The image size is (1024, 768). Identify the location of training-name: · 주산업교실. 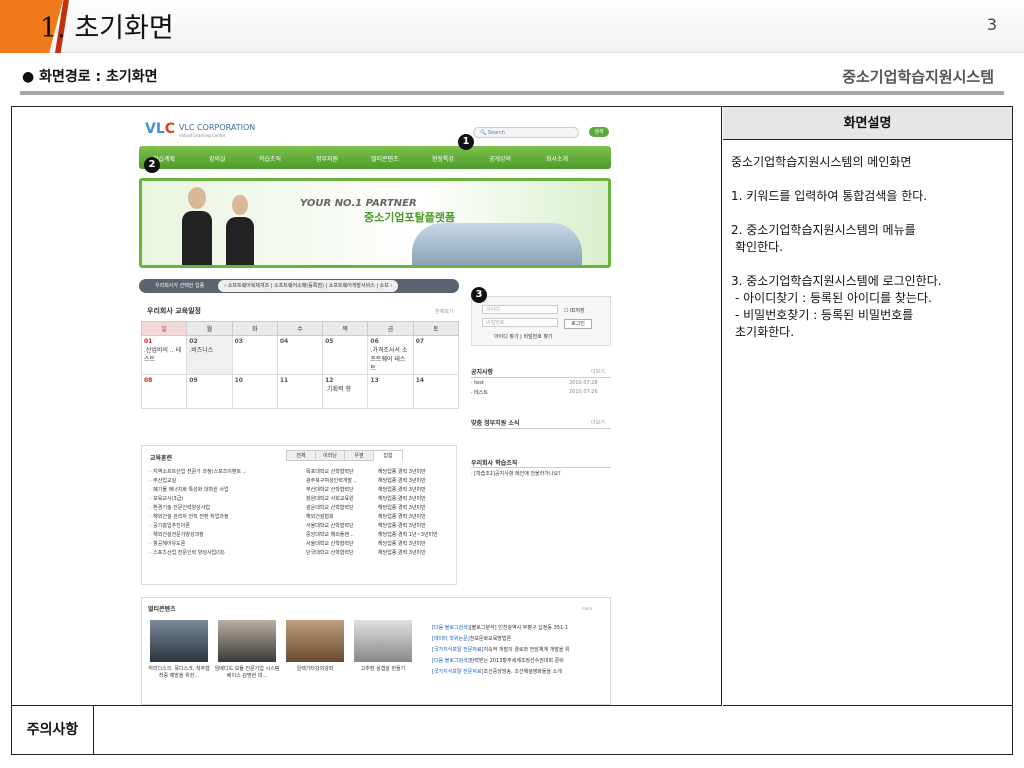
(163, 481).